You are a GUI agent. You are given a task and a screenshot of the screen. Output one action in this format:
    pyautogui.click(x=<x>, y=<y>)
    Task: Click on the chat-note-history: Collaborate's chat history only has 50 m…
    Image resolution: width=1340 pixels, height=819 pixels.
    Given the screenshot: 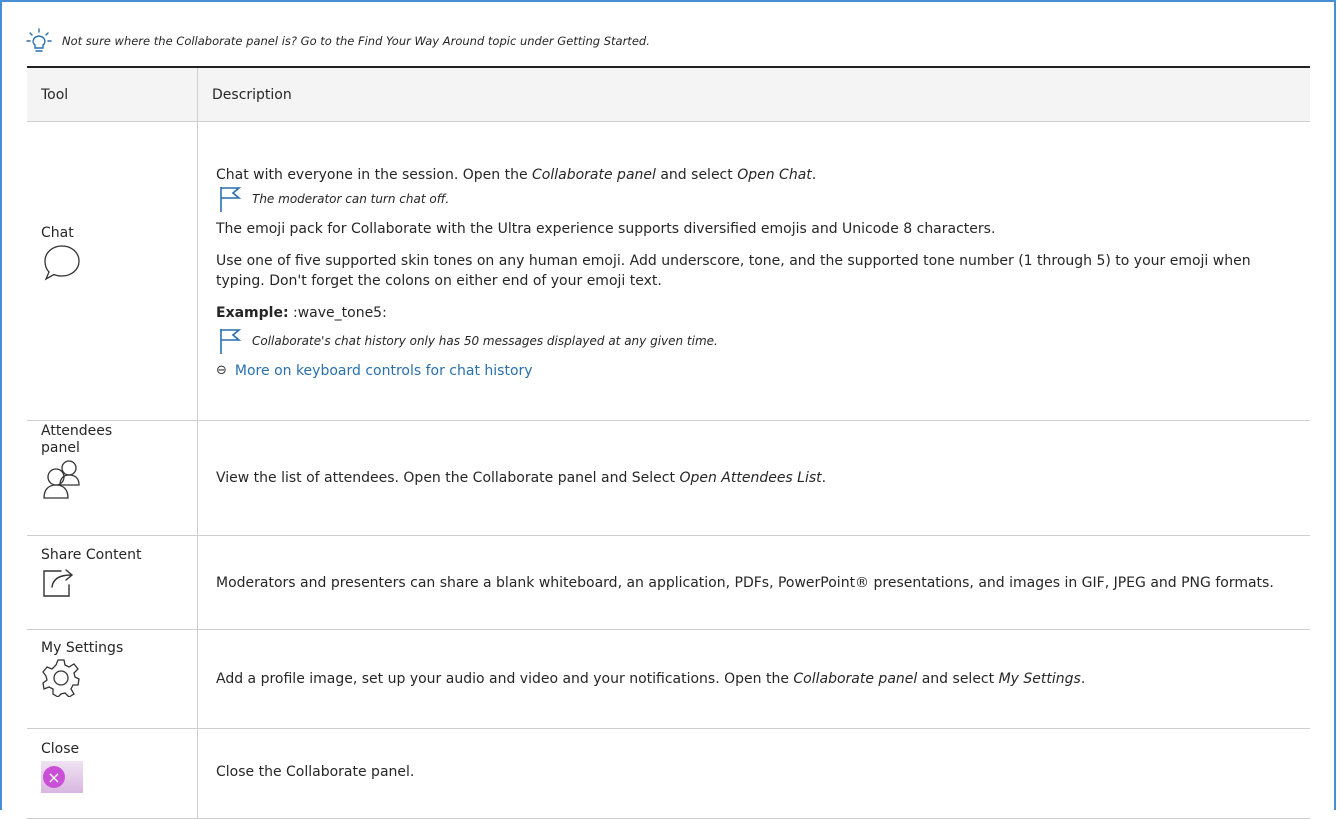 What is the action you would take?
    pyautogui.click(x=755, y=341)
    